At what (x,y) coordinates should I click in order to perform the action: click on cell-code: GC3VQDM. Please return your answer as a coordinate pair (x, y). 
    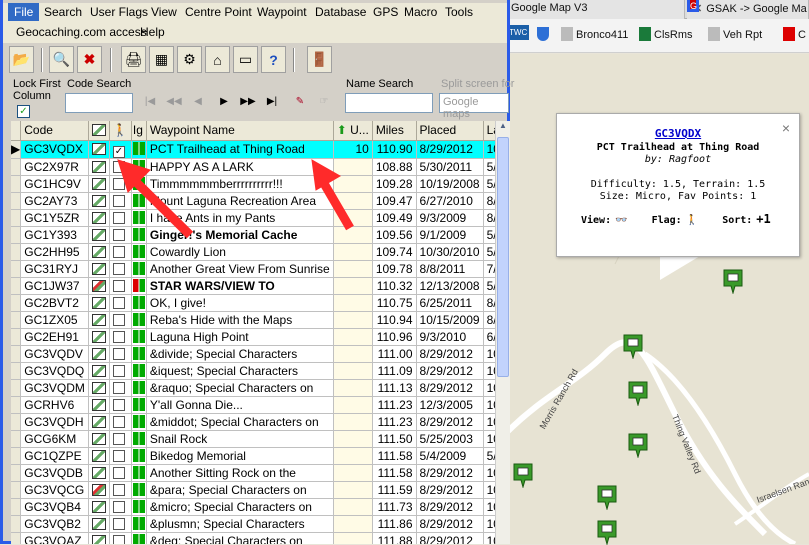
    Looking at the image, I should click on (54, 388).